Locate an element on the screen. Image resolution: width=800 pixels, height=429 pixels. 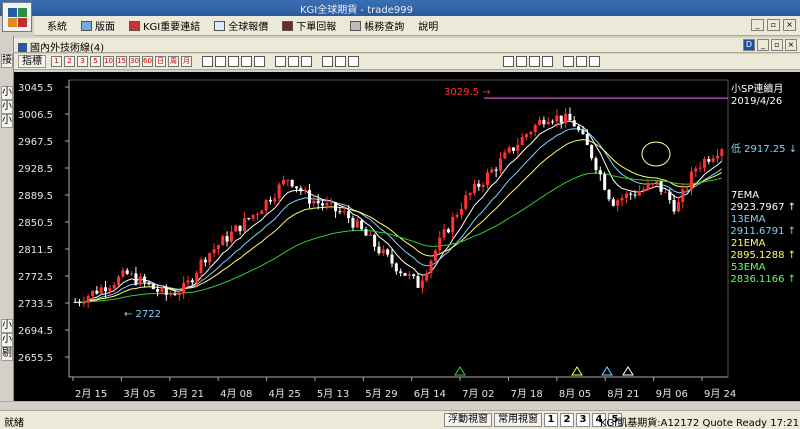
period-button: 月 is located at coordinates (186, 61).